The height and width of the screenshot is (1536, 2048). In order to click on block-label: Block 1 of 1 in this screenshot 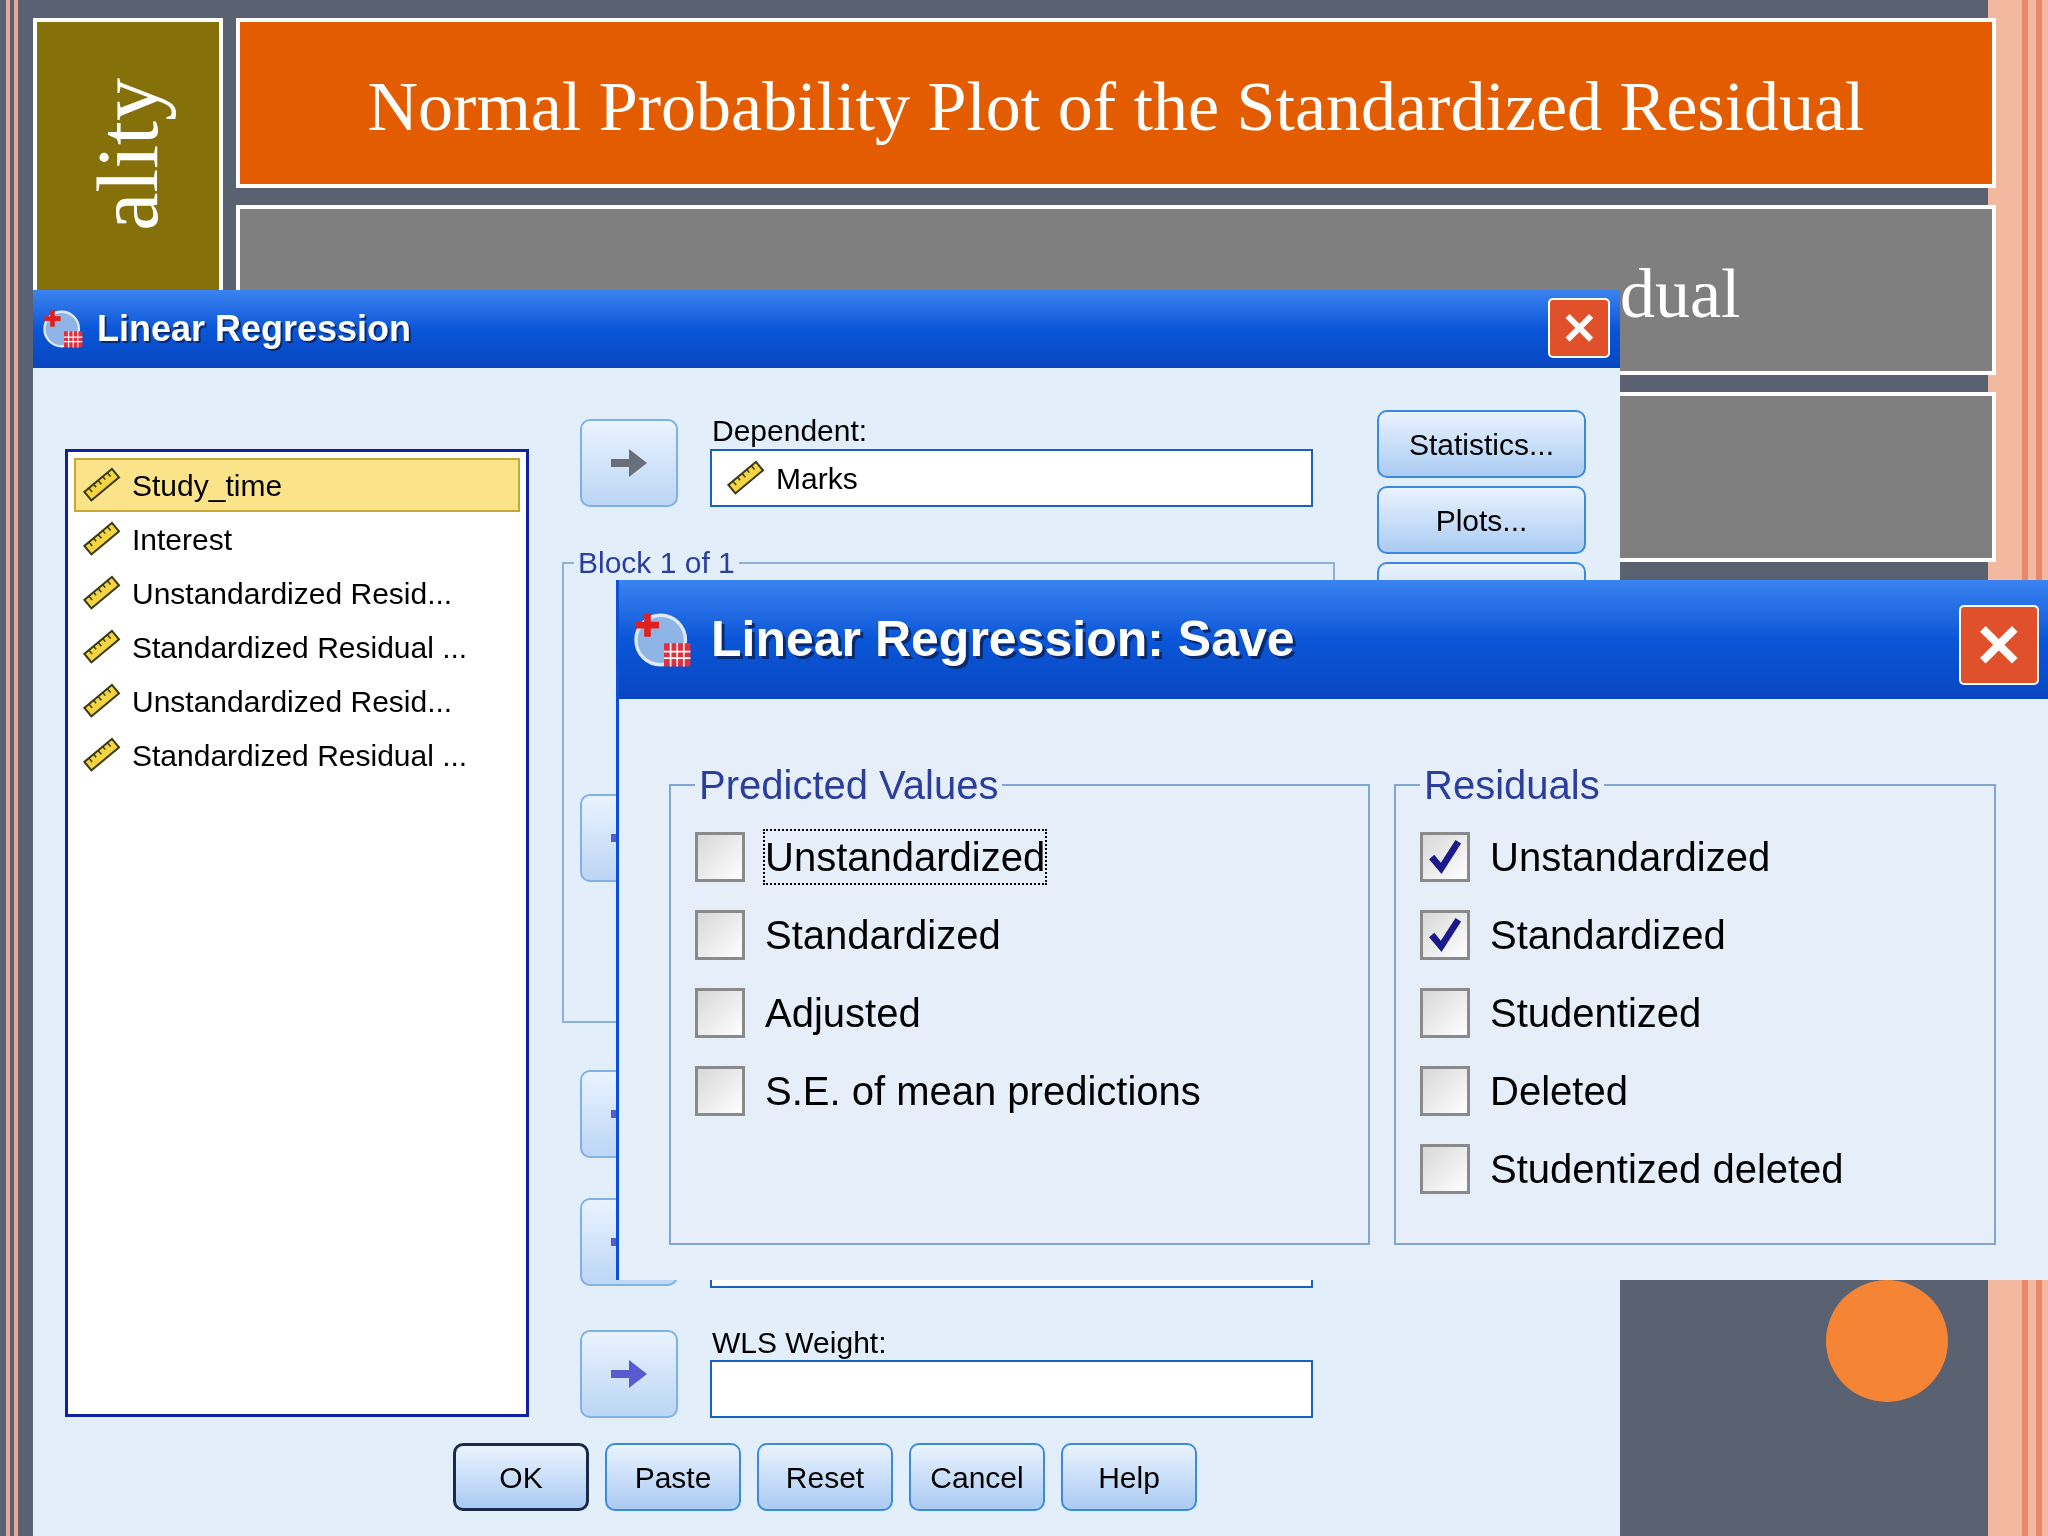, I will do `click(656, 563)`.